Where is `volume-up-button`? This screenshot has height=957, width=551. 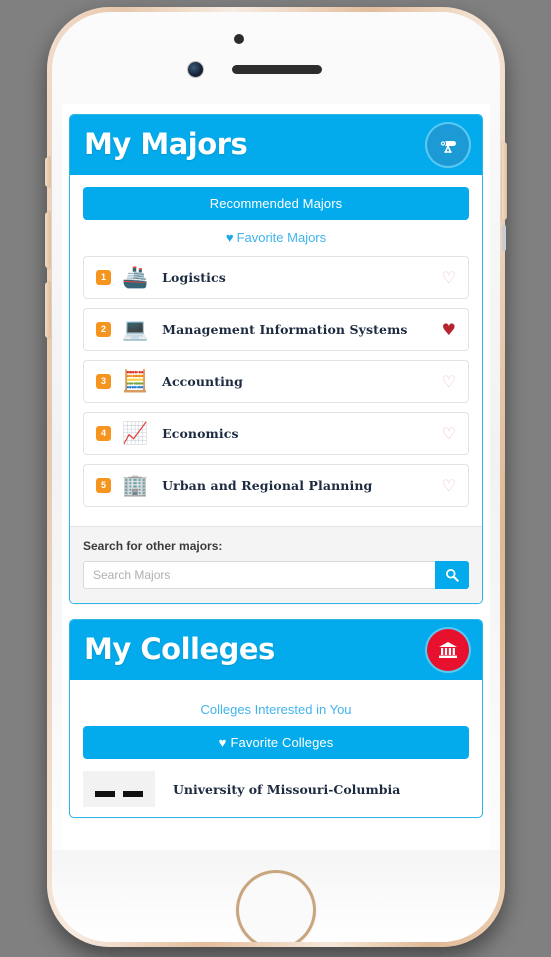
volume-up-button is located at coordinates (47, 240).